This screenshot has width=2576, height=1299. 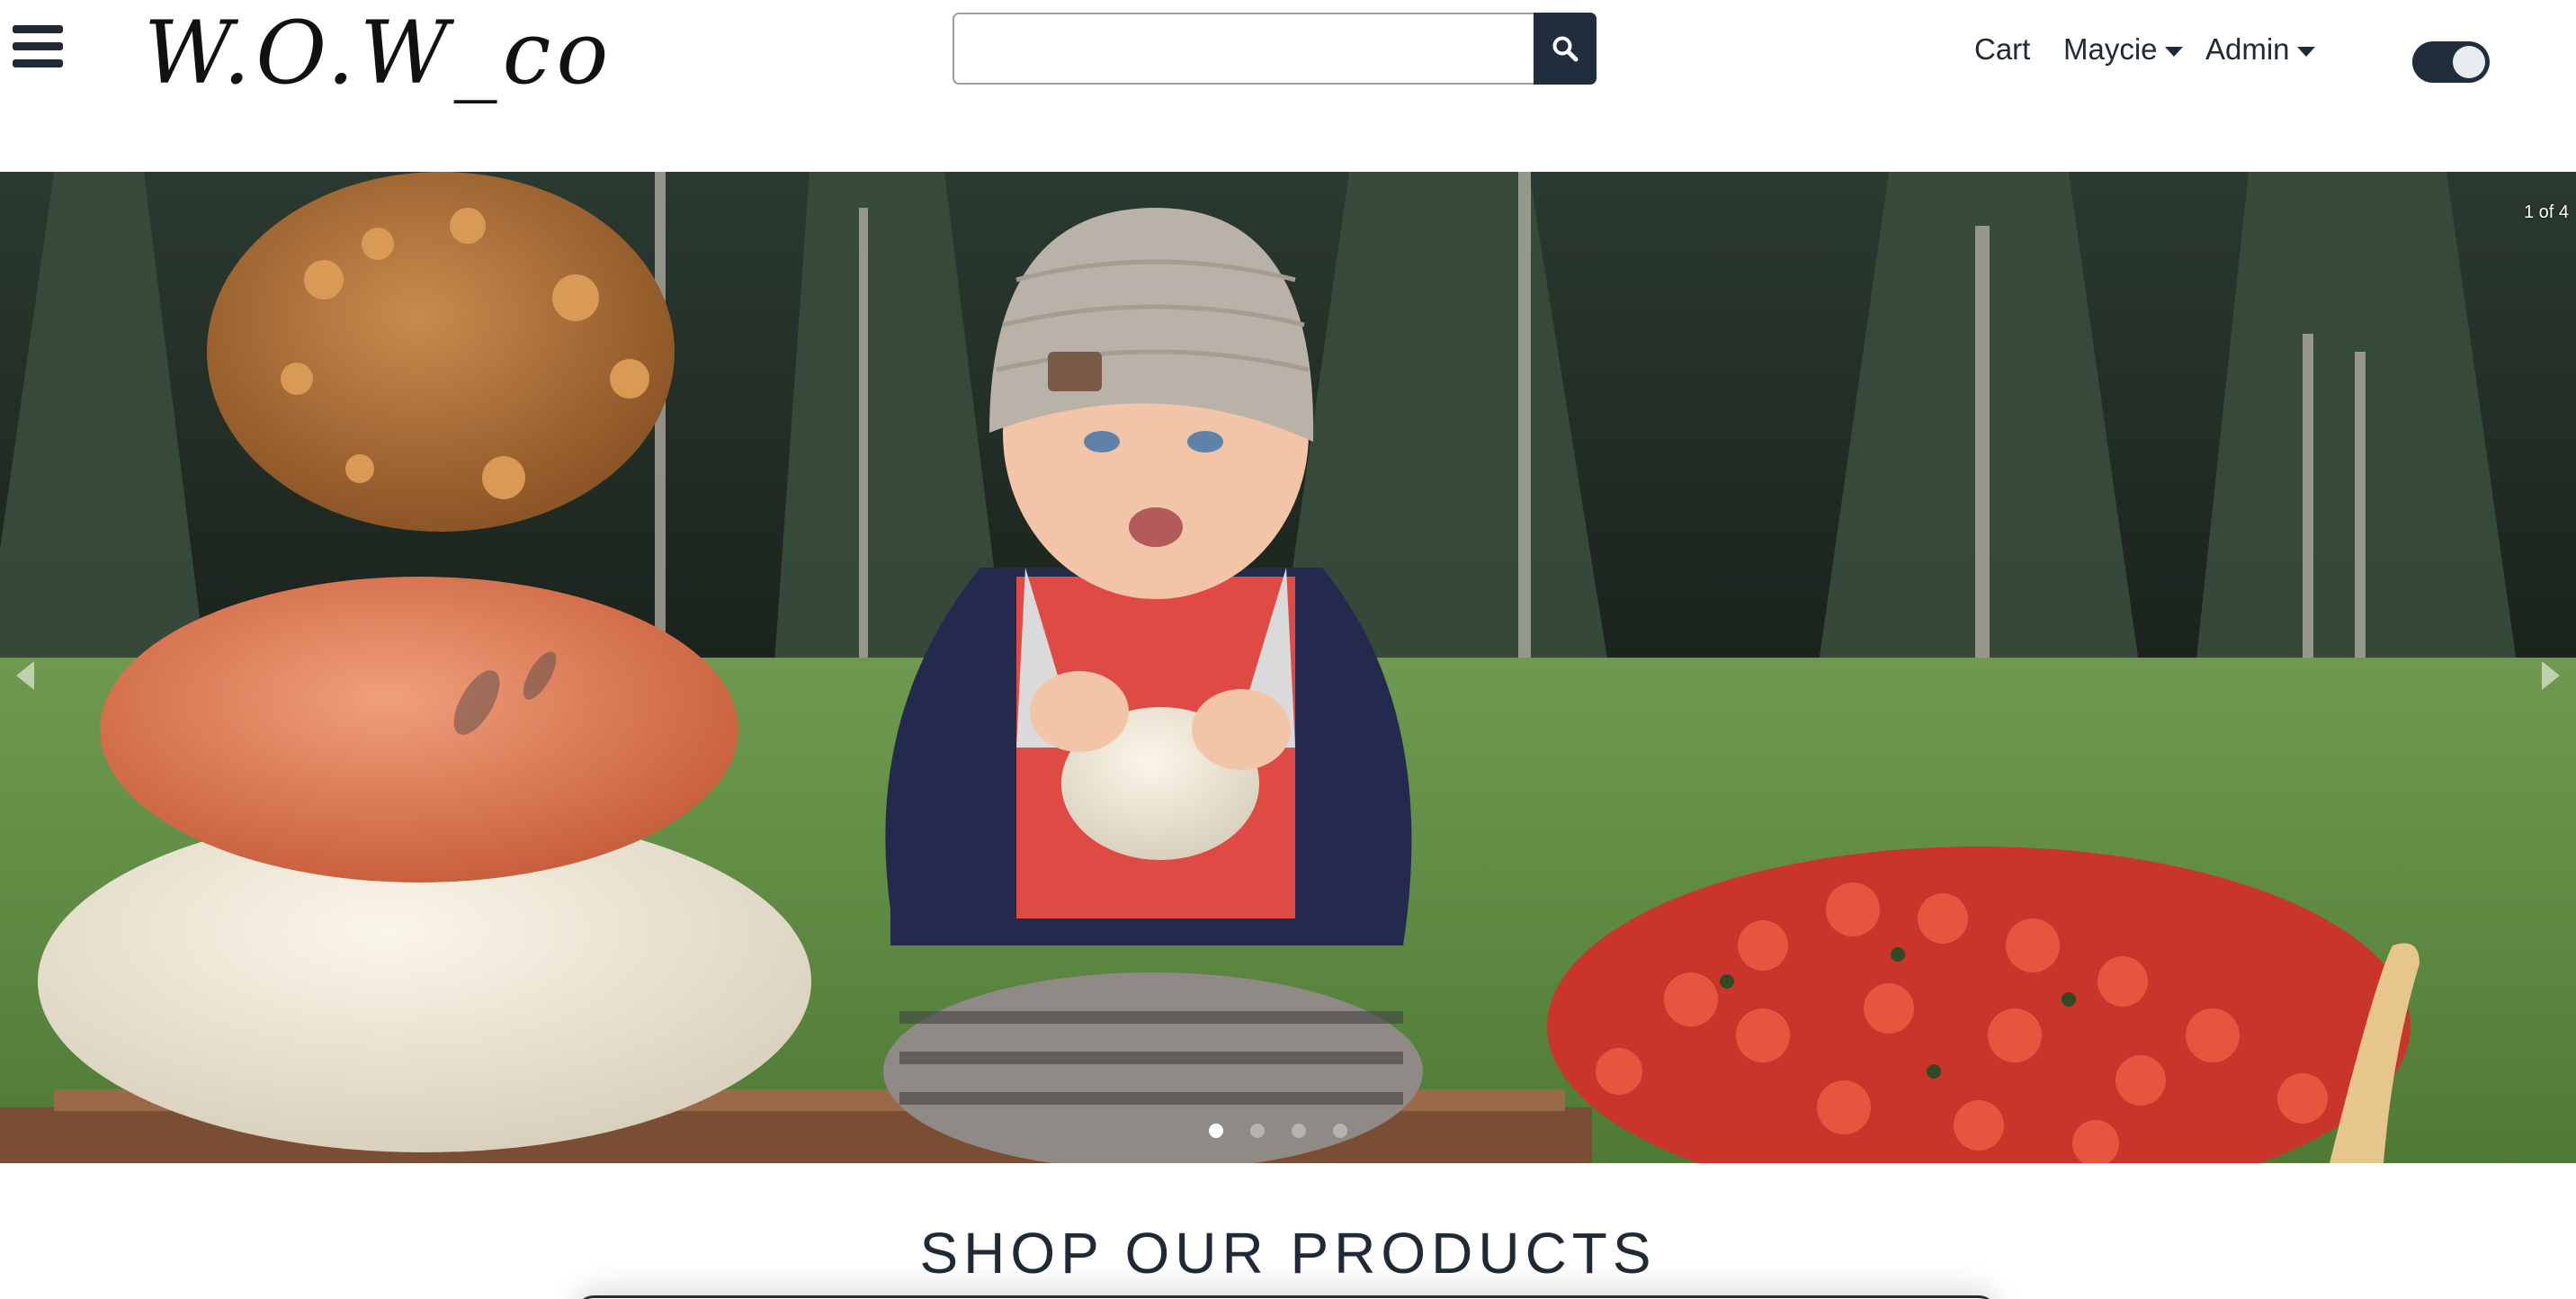 I want to click on user-menu-dropdown: Maycie, so click(x=2123, y=49).